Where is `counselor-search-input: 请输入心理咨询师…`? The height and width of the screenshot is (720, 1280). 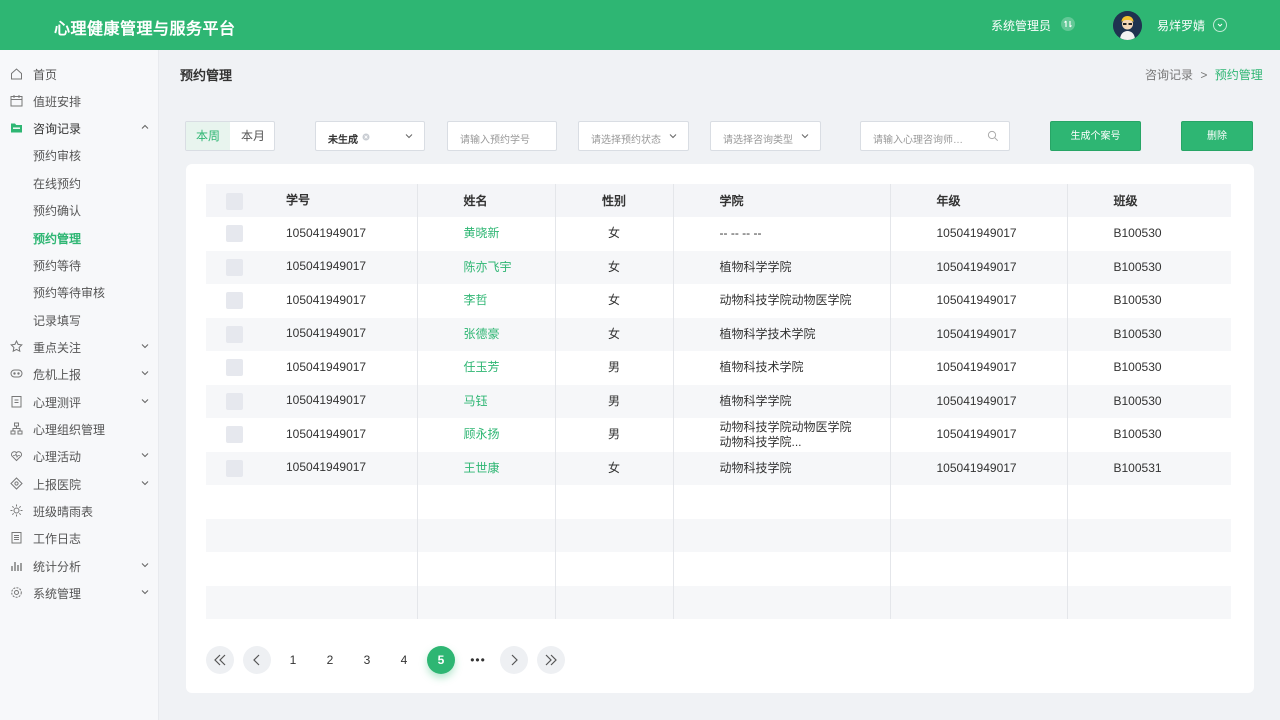
counselor-search-input: 请输入心理咨询师… is located at coordinates (935, 136).